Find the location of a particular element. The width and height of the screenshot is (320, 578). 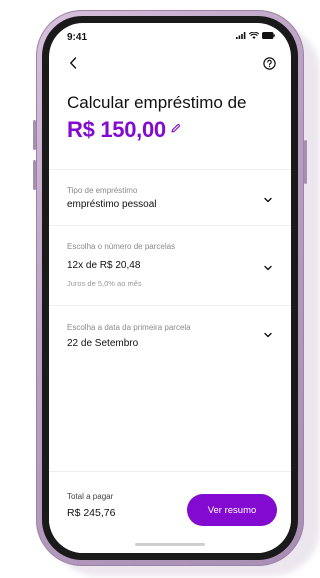

status-bar: 9:41 is located at coordinates (170, 37).